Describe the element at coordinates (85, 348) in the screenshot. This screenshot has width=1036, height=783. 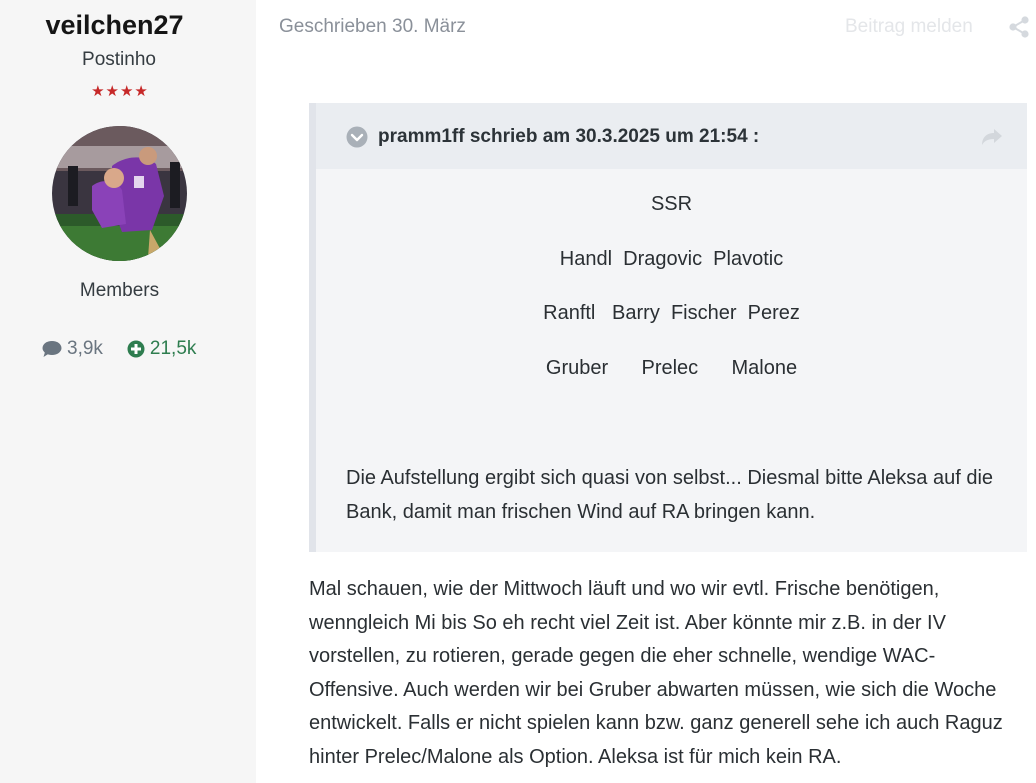
I see `posts-count: 3,9k` at that location.